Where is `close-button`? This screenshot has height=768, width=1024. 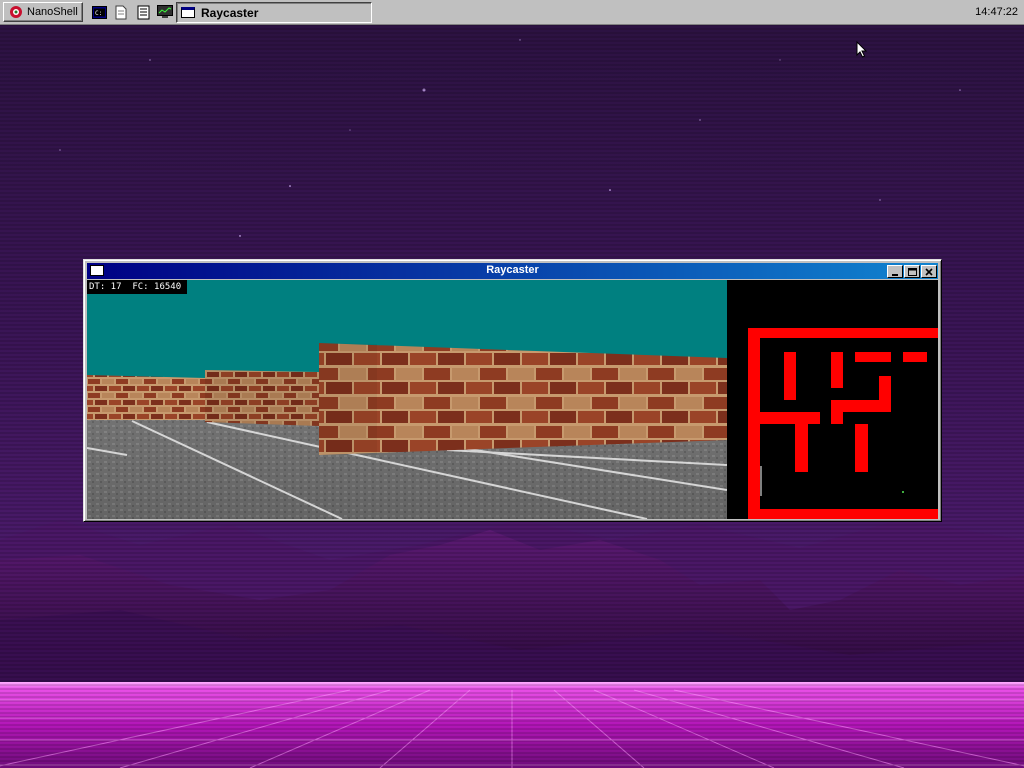 close-button is located at coordinates (929, 271).